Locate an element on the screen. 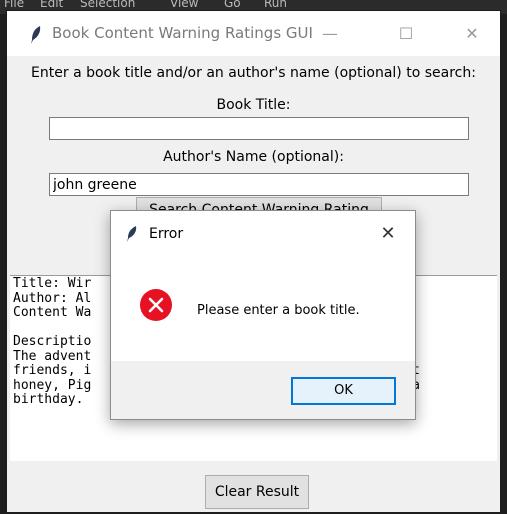 This screenshot has width=507, height=514. error-icon is located at coordinates (156, 305).